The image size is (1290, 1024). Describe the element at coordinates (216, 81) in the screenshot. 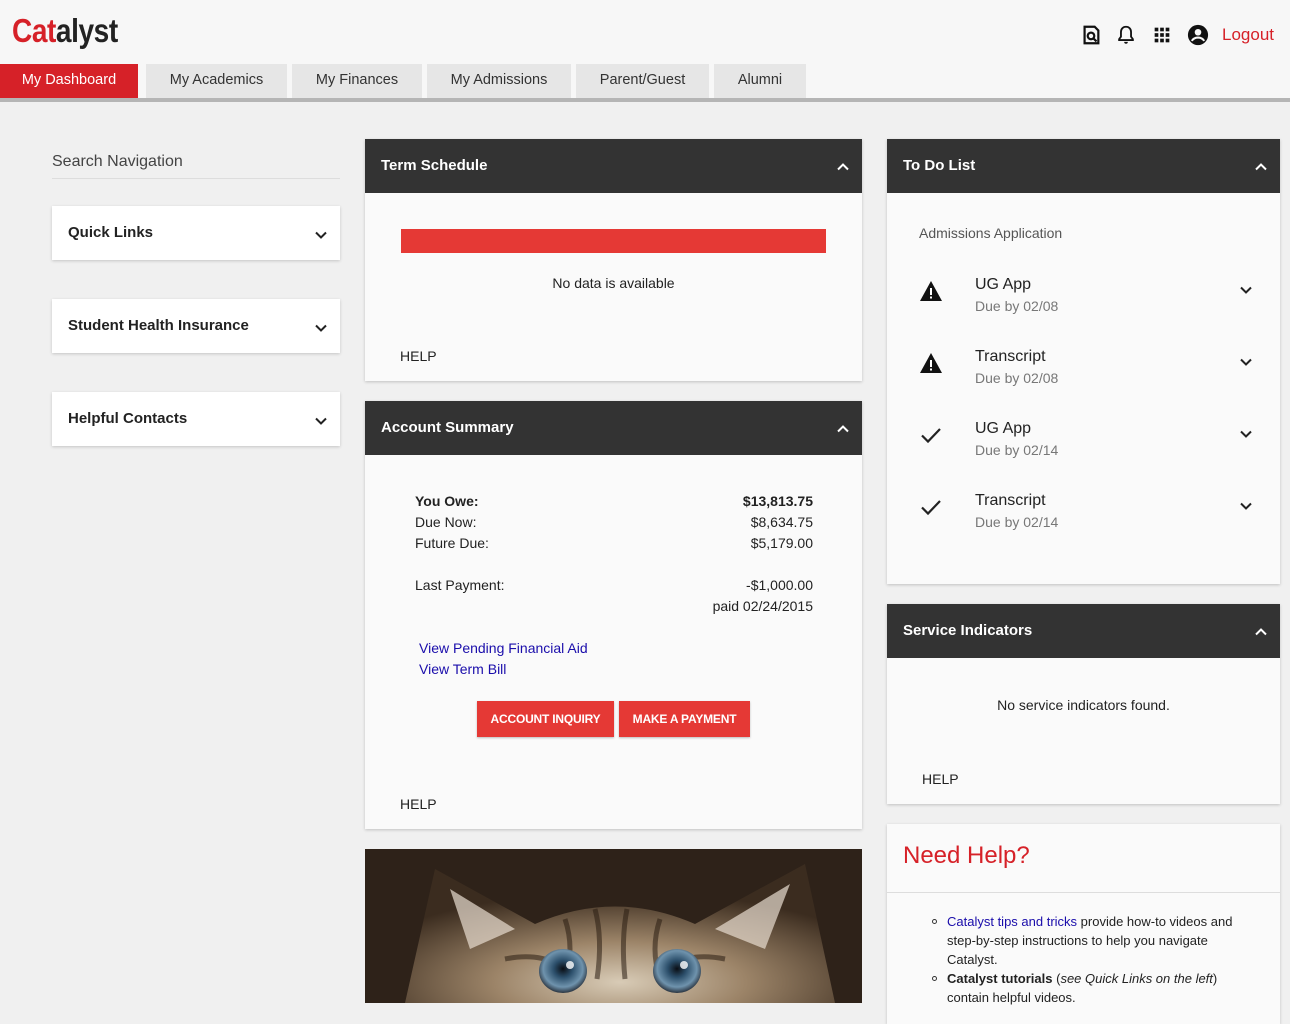

I see `tab-my-academics: My Academics` at that location.